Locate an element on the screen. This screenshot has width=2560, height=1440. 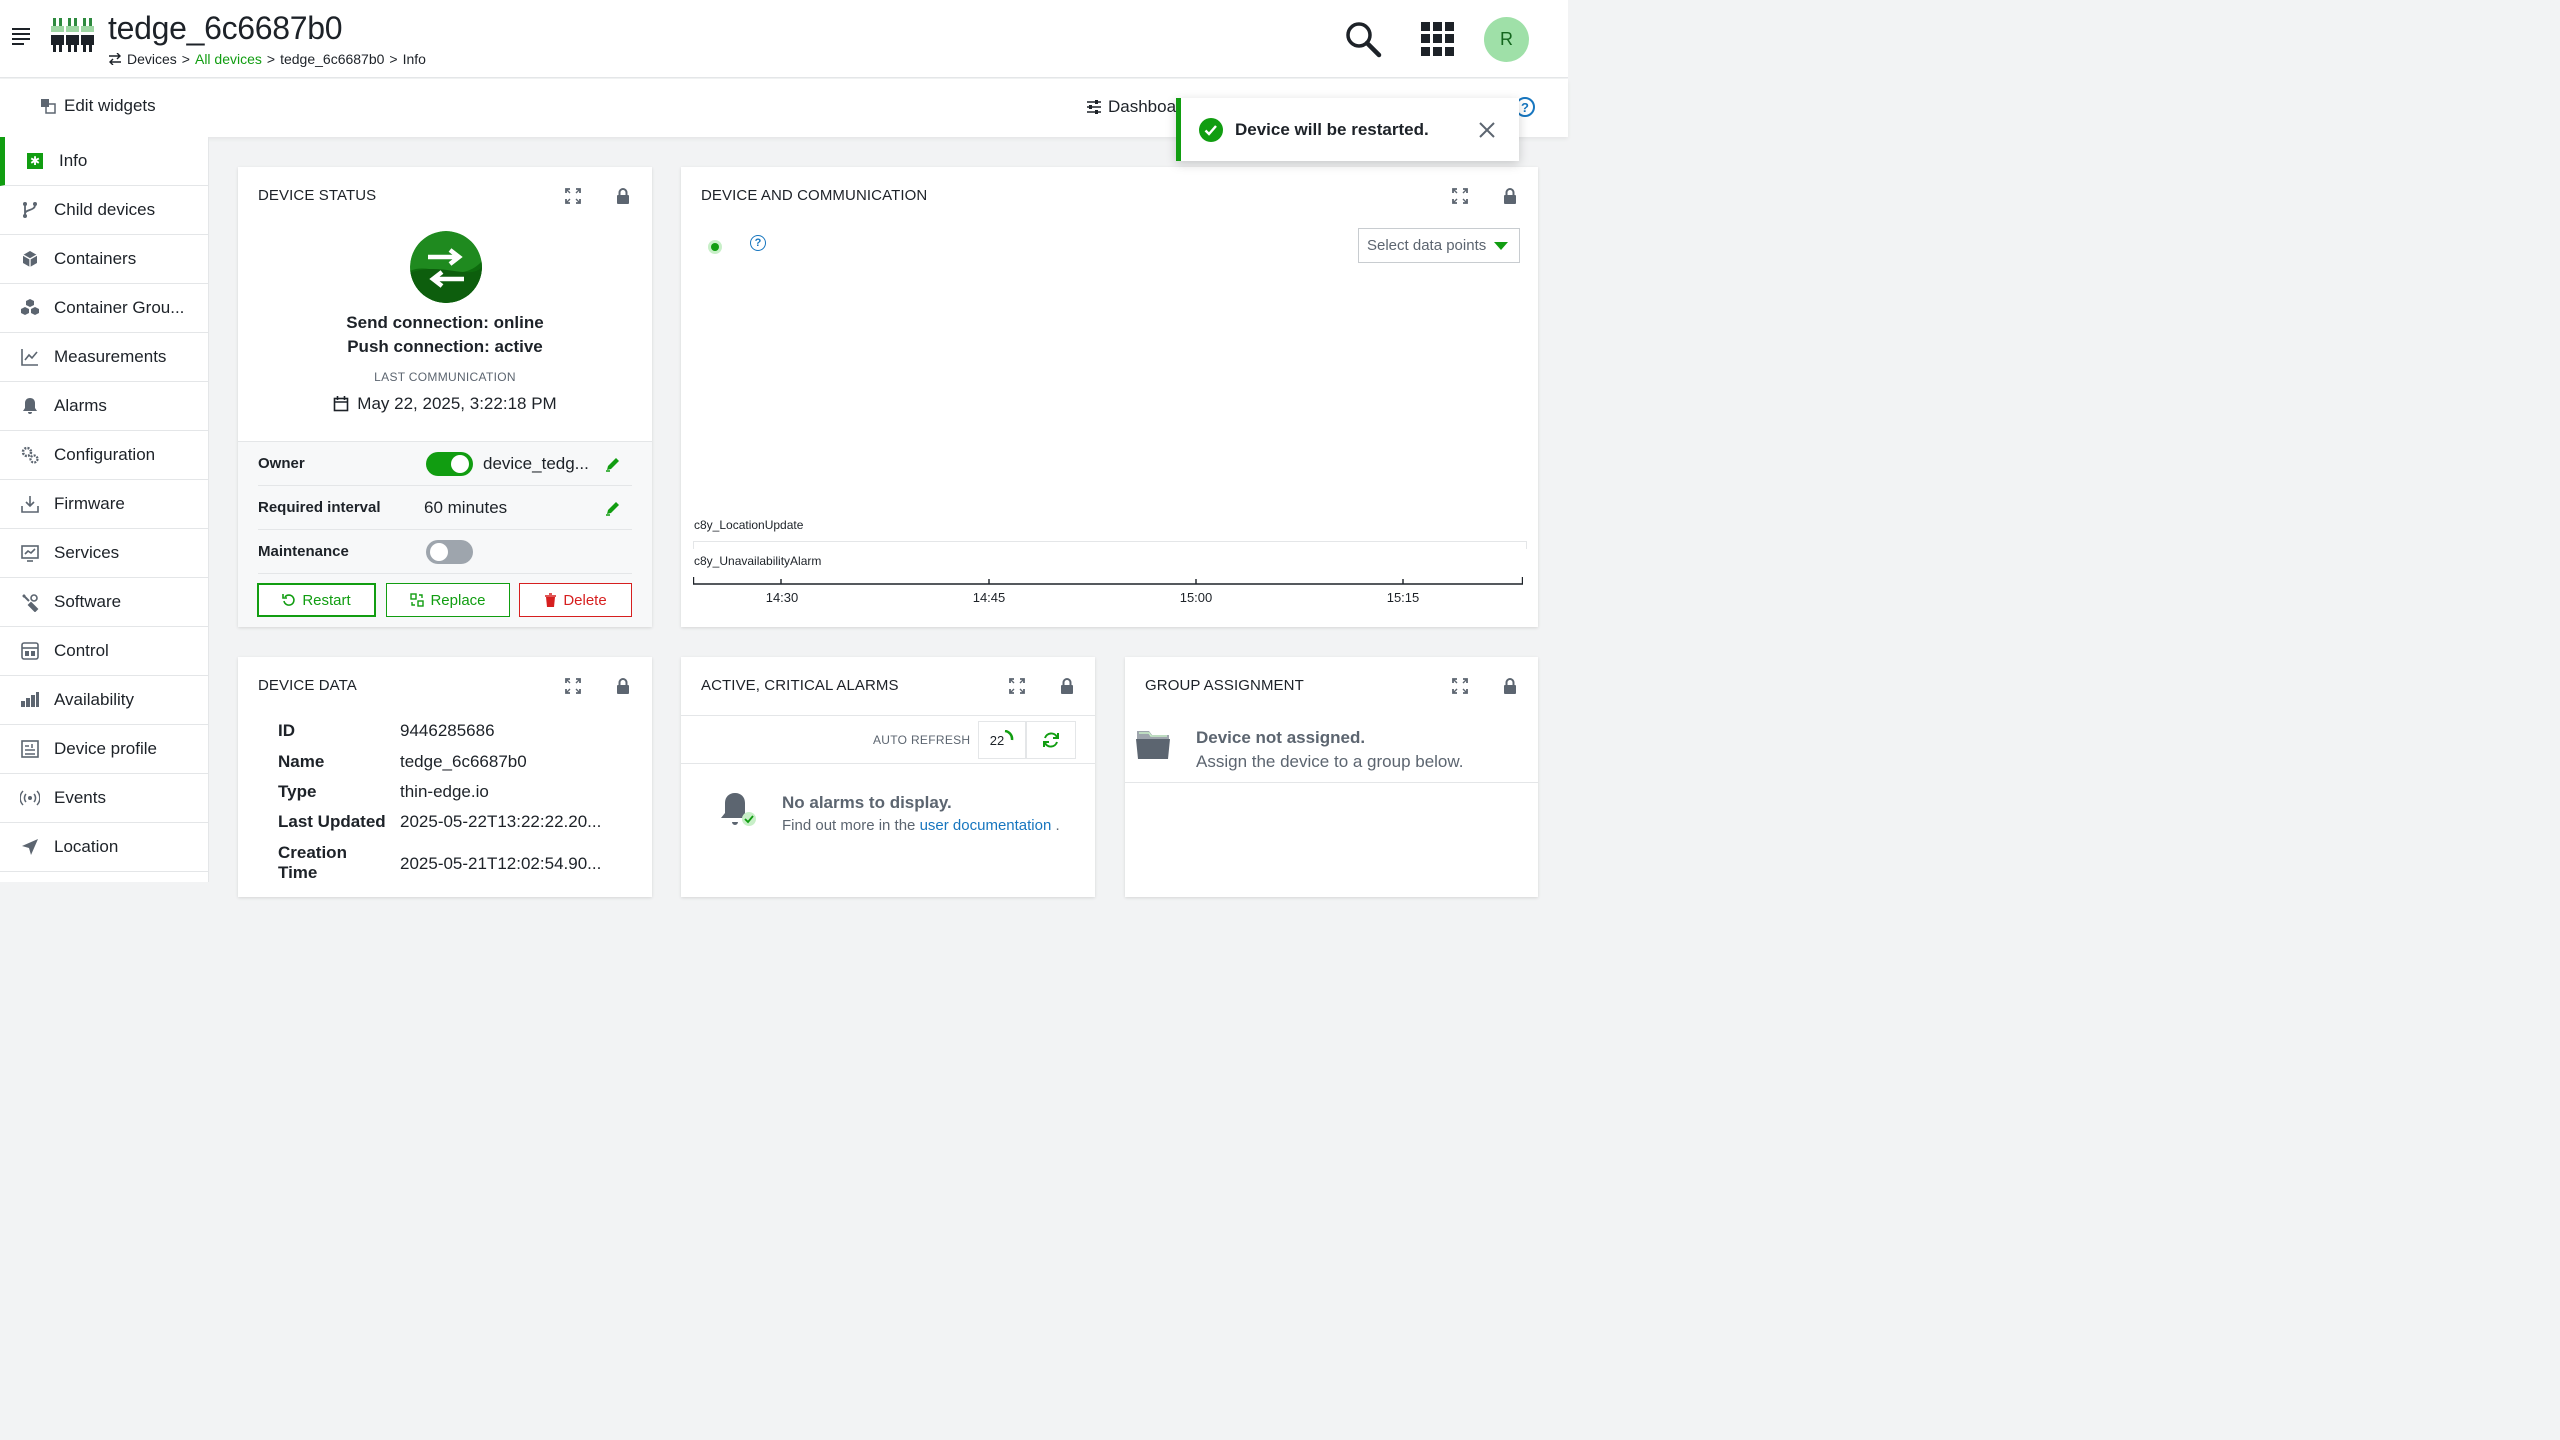
sidebar-item-software: Software is located at coordinates (104, 602).